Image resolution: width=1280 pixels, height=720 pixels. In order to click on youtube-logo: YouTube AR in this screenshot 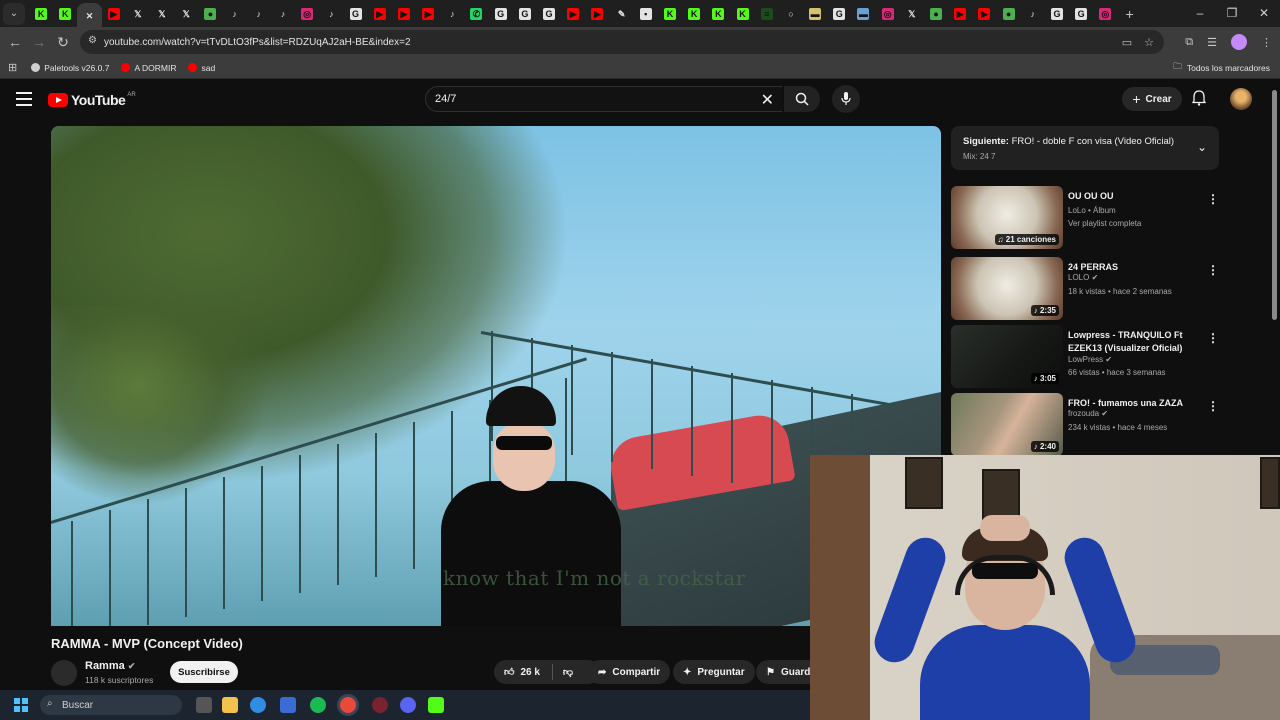, I will do `click(92, 100)`.